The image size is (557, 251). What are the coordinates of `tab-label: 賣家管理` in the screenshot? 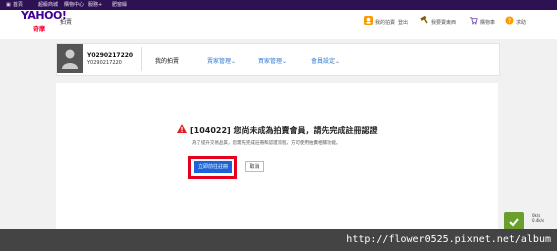 It's located at (219, 61).